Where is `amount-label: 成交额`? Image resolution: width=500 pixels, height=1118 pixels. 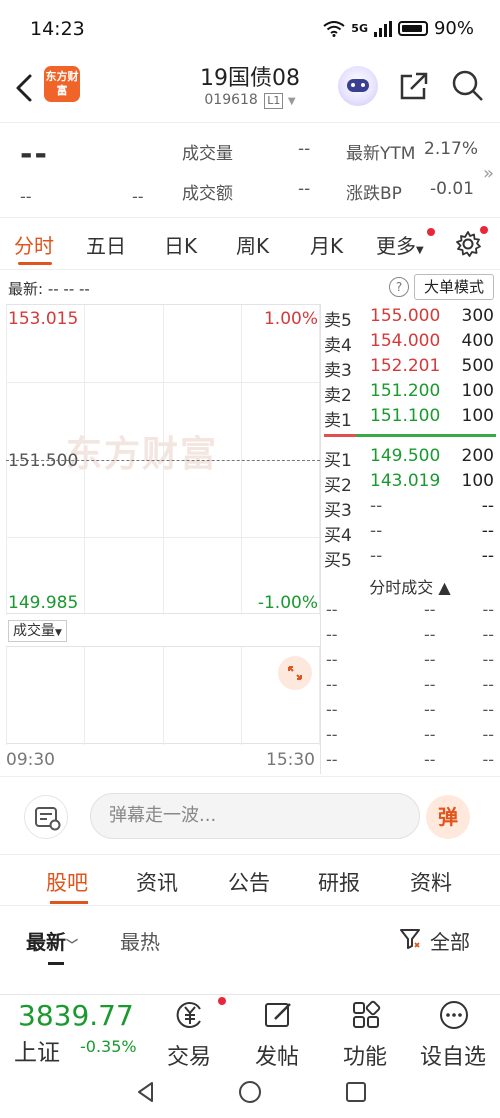 amount-label: 成交额 is located at coordinates (207, 194).